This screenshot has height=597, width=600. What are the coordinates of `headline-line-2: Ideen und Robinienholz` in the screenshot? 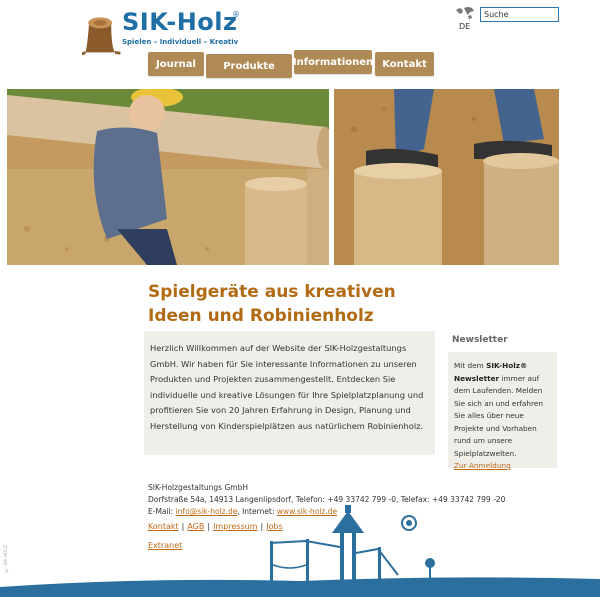 It's located at (261, 316).